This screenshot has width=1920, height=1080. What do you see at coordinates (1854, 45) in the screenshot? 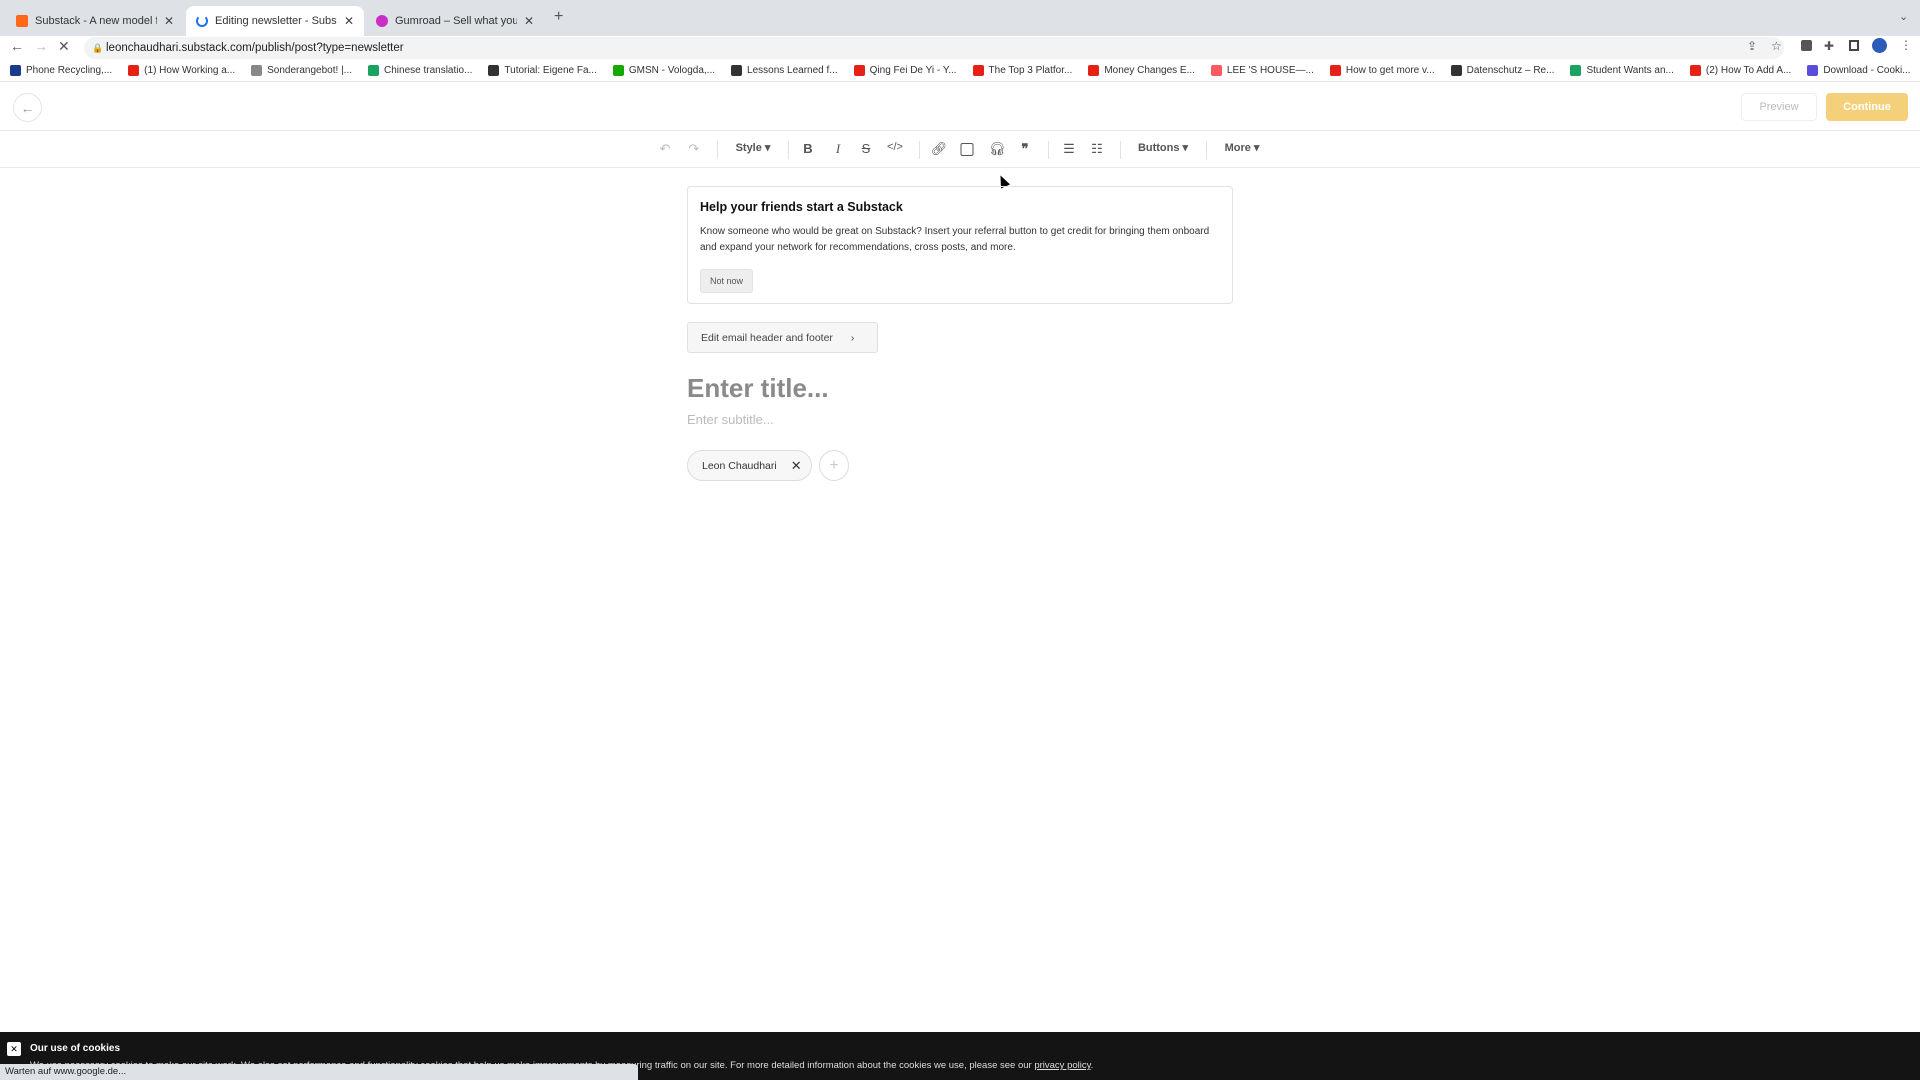
I see `side-panel-icon` at bounding box center [1854, 45].